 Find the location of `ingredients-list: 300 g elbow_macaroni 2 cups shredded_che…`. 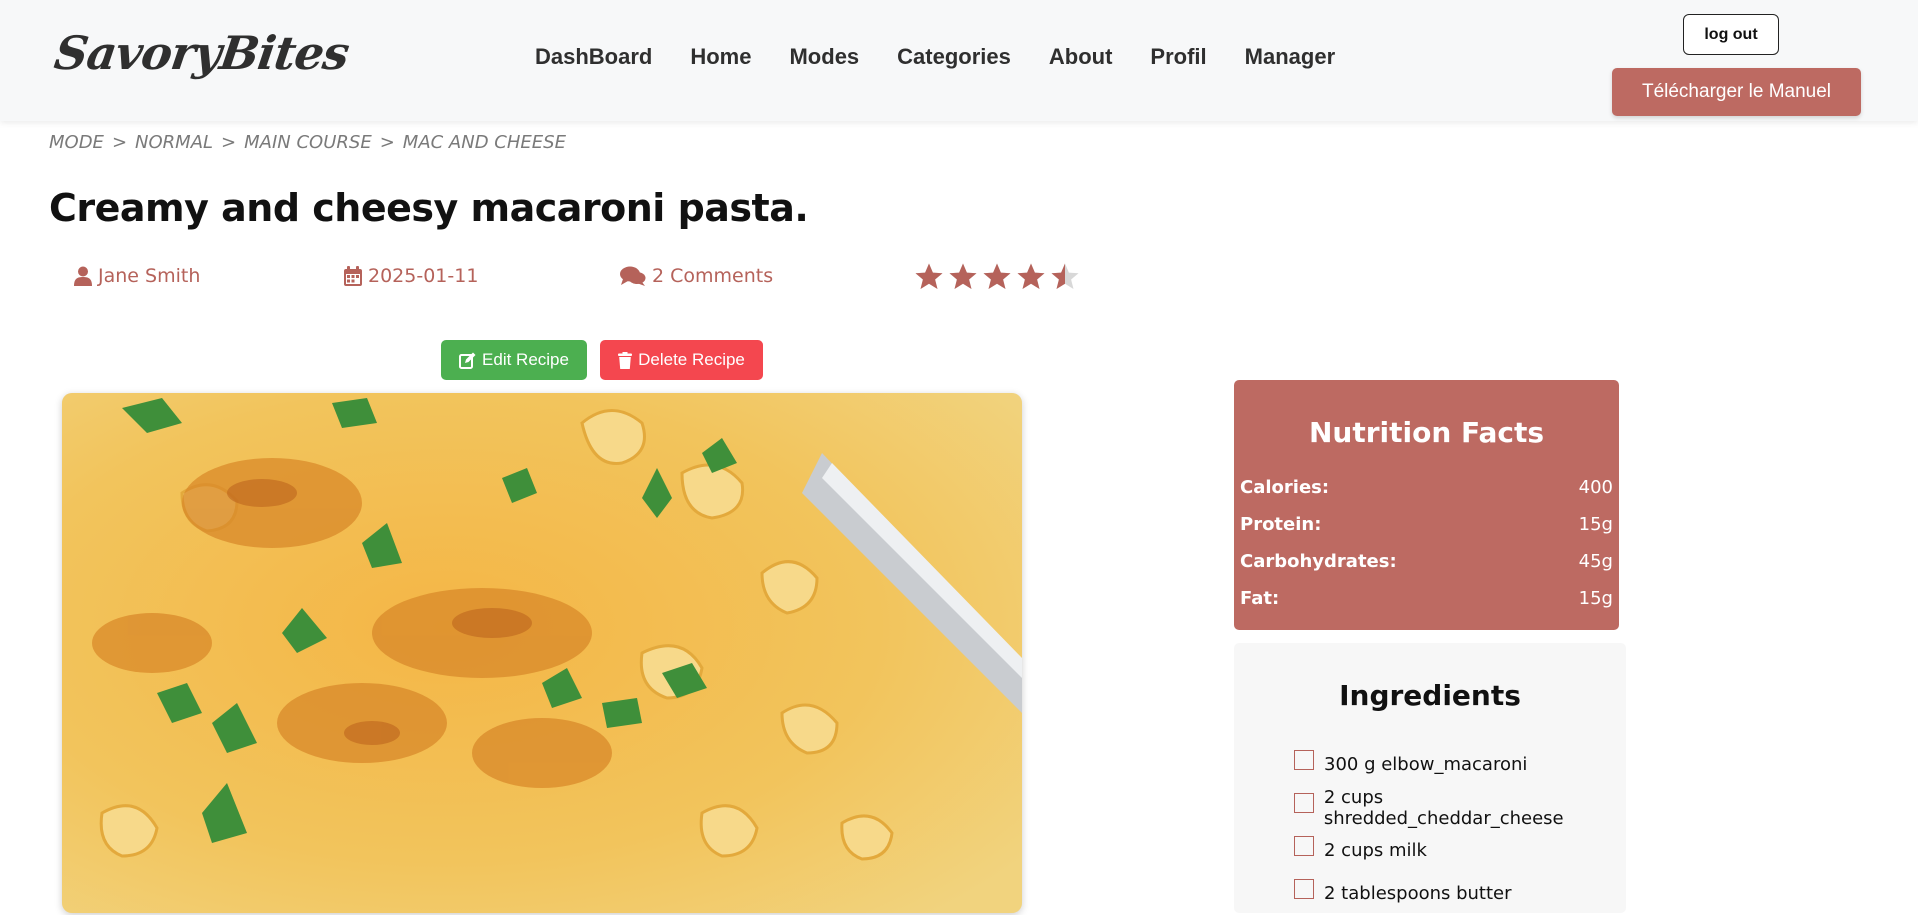

ingredients-list: 300 g elbow_macaroni 2 cups shredded_che… is located at coordinates (1460, 829).